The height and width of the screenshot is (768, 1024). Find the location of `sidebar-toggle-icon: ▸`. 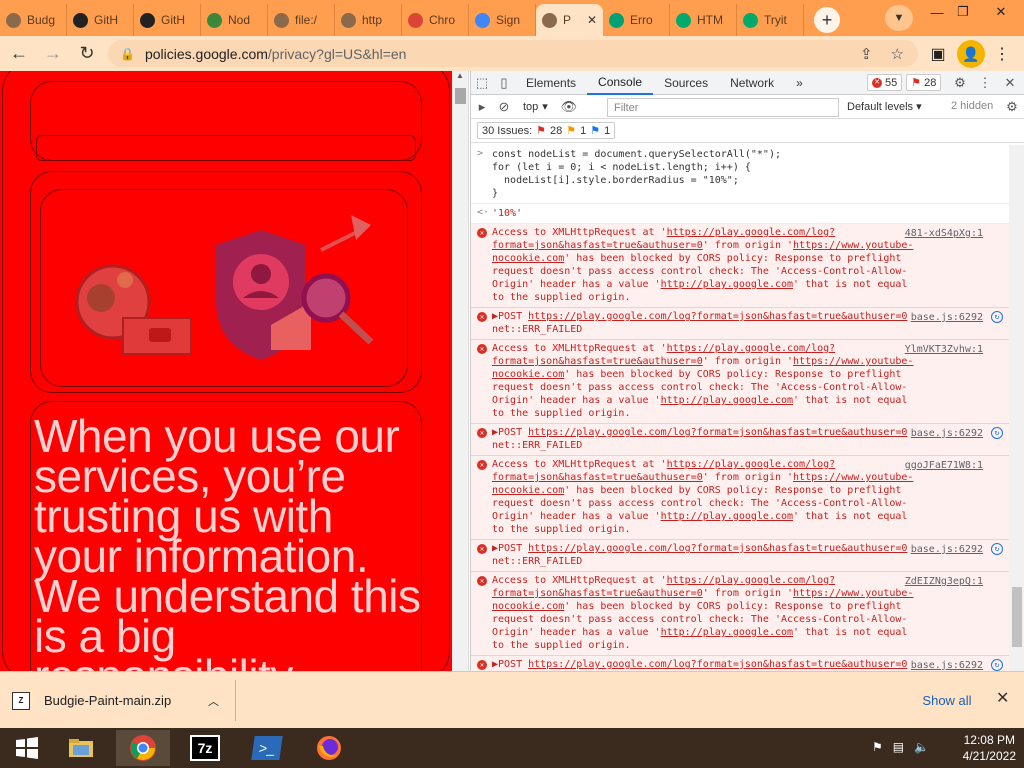

sidebar-toggle-icon: ▸ is located at coordinates (482, 107).